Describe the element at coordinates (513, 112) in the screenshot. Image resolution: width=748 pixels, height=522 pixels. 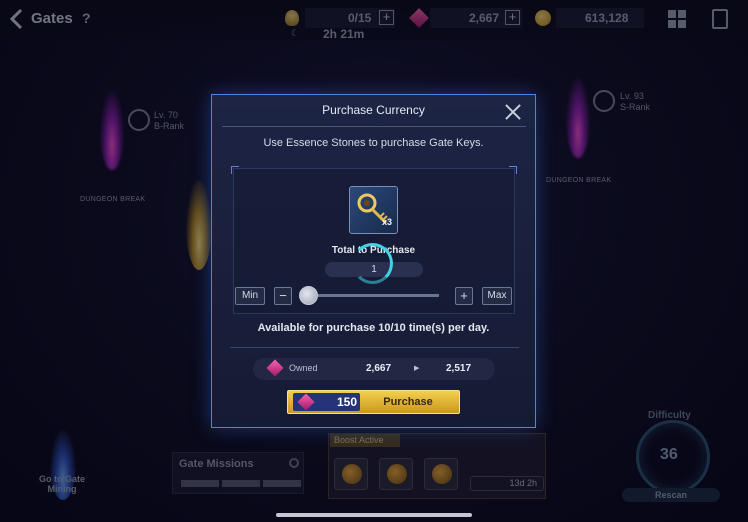
I see `close-icon` at that location.